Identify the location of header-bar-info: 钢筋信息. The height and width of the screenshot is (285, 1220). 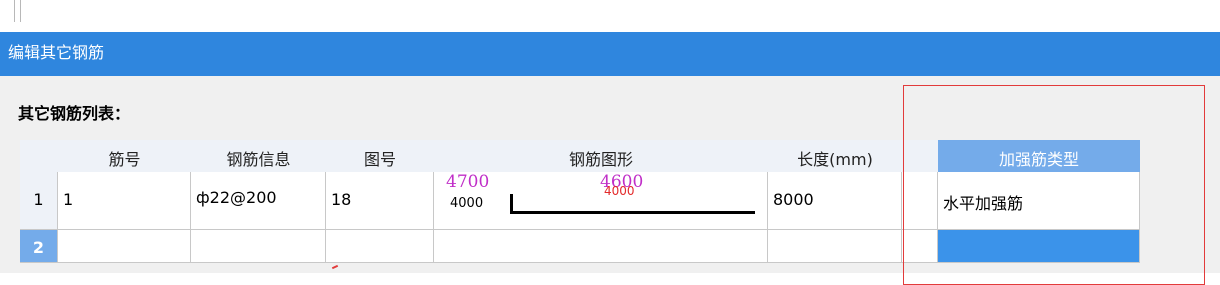
(259, 156).